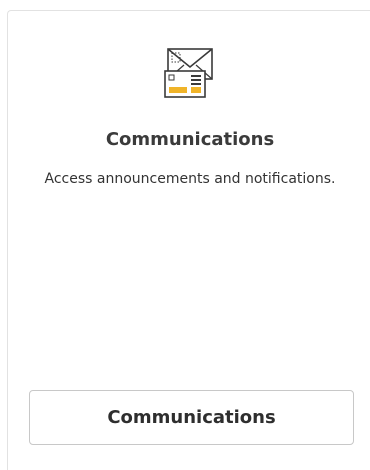  Describe the element at coordinates (190, 179) in the screenshot. I see `card-description: Access announcements and notifications.` at that location.